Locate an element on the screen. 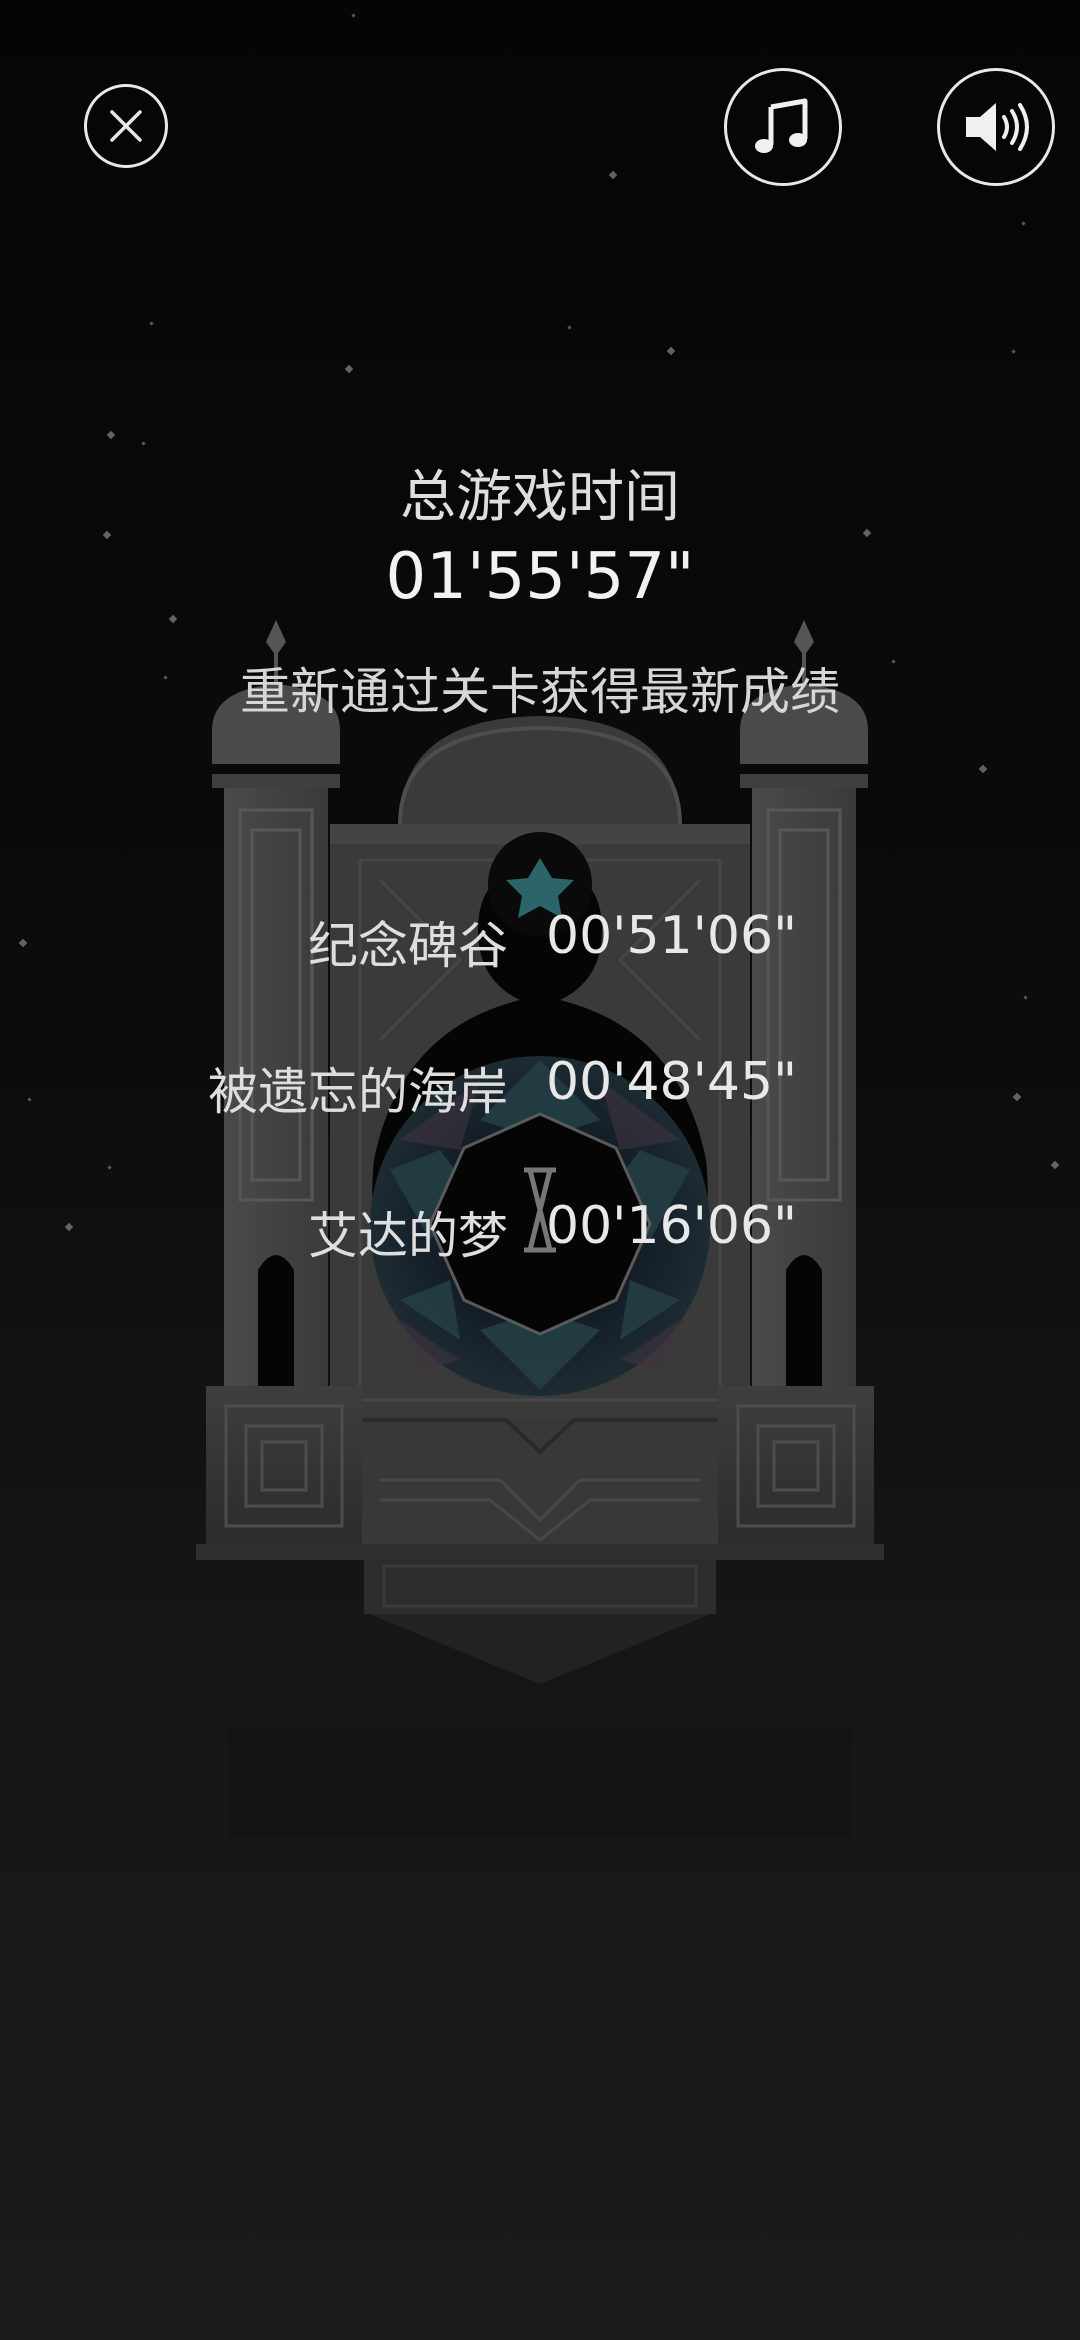 The image size is (1080, 2340). music-toggle-button is located at coordinates (783, 127).